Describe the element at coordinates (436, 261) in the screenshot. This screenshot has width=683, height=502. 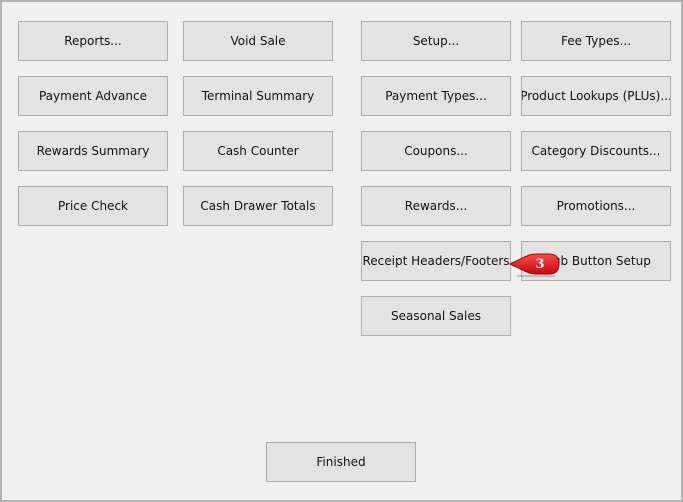
I see `receipt-headers-footers-button: Receipt Headers/Footers` at that location.